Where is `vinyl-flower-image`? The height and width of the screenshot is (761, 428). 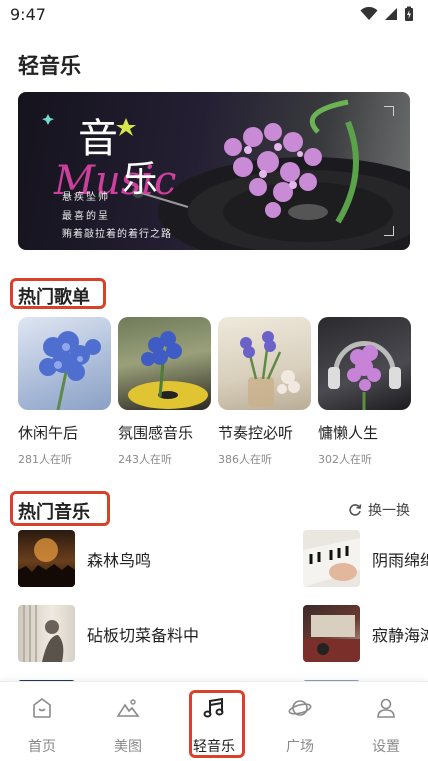 vinyl-flower-image is located at coordinates (168, 370).